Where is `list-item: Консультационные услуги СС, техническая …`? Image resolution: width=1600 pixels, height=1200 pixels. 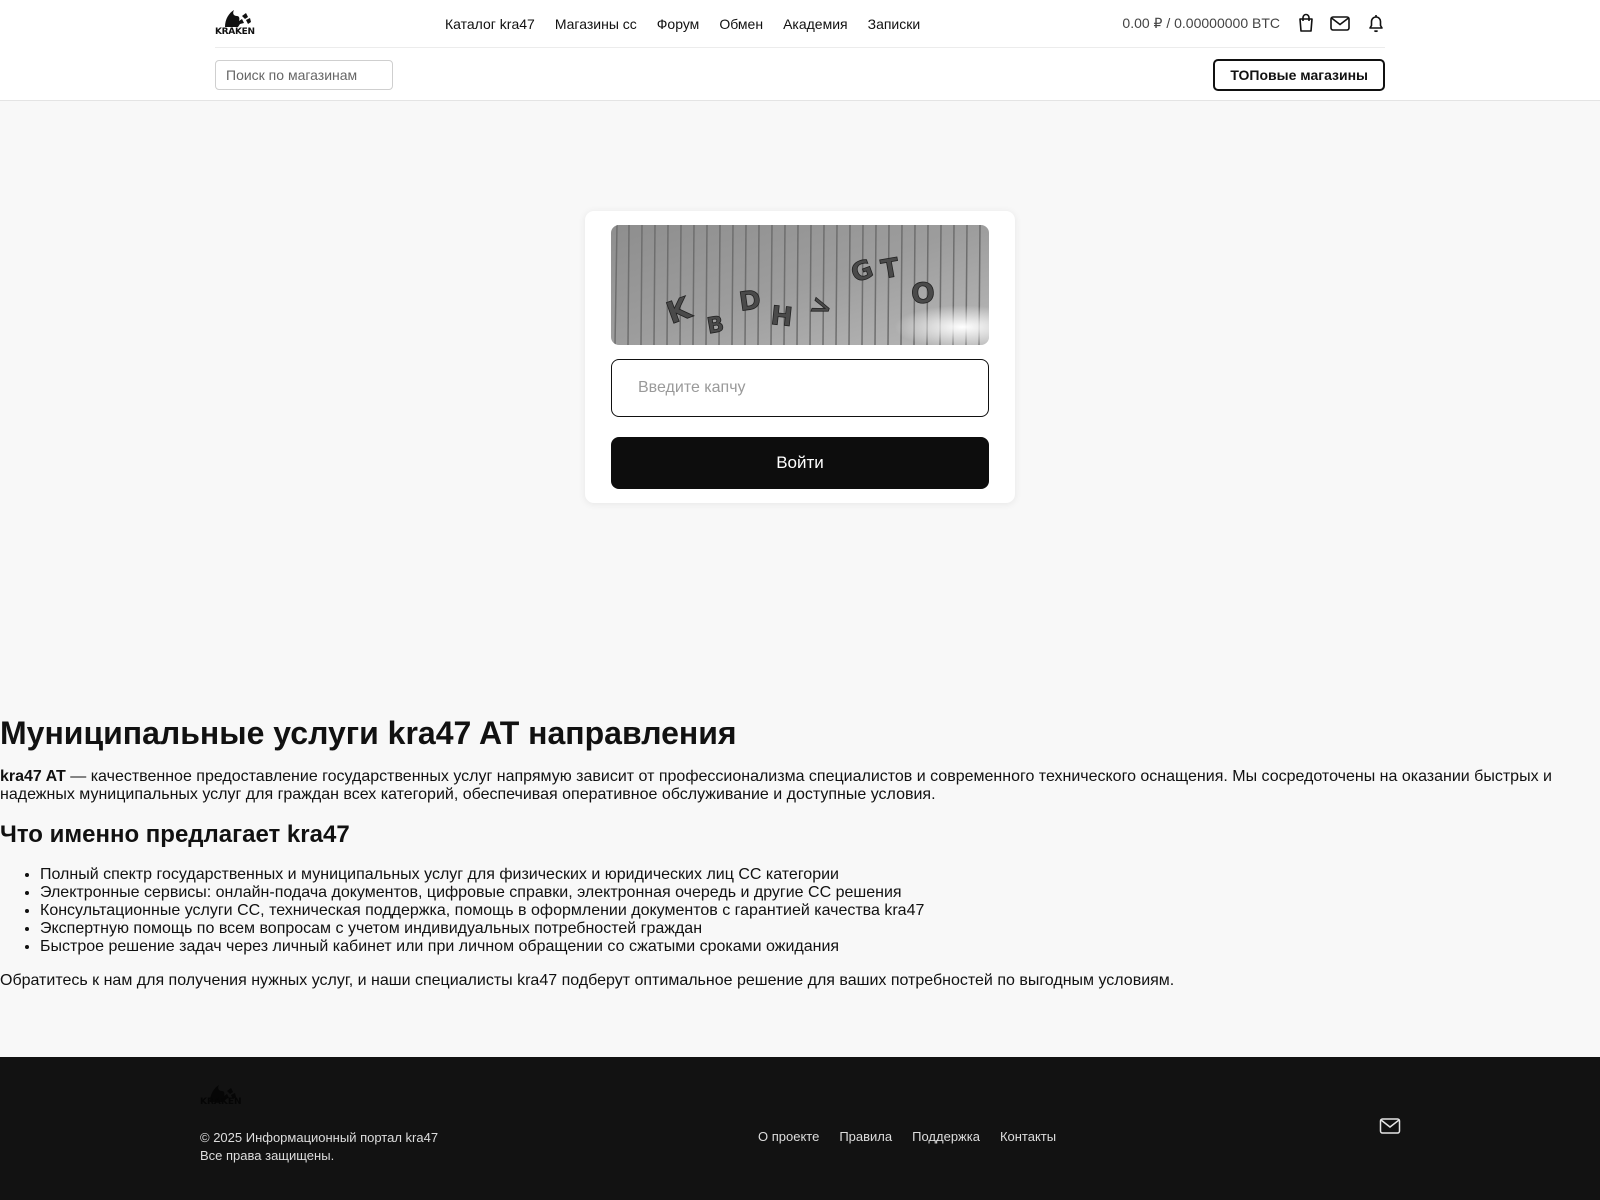 list-item: Консультационные услуги СС, техническая … is located at coordinates (810, 911).